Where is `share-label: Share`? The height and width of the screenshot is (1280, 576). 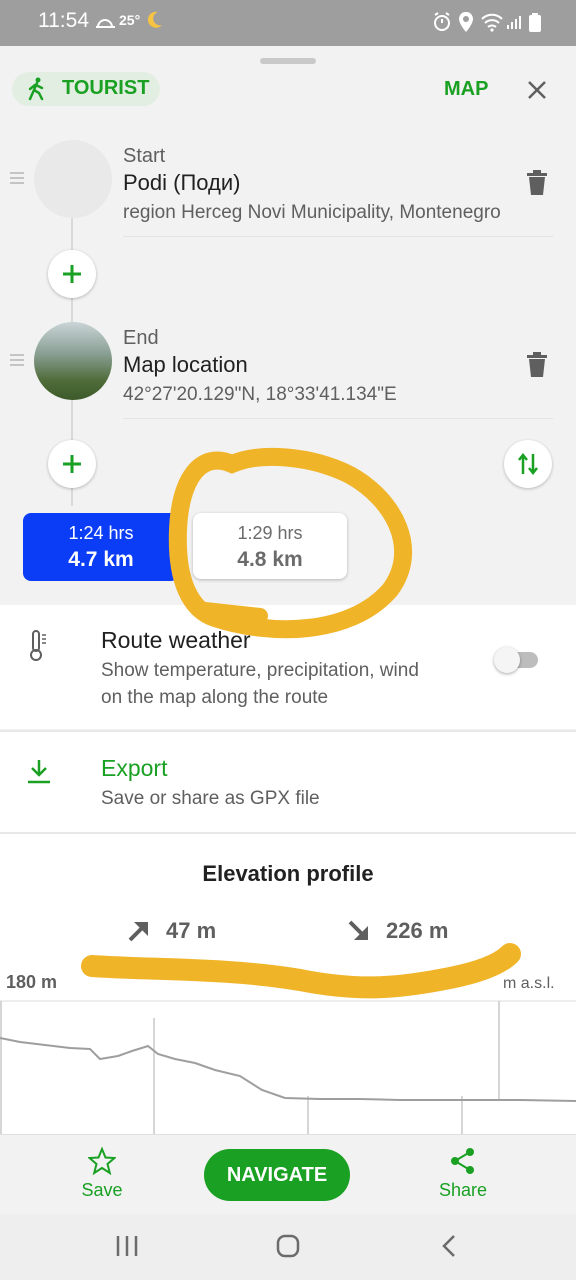 share-label: Share is located at coordinates (463, 1190).